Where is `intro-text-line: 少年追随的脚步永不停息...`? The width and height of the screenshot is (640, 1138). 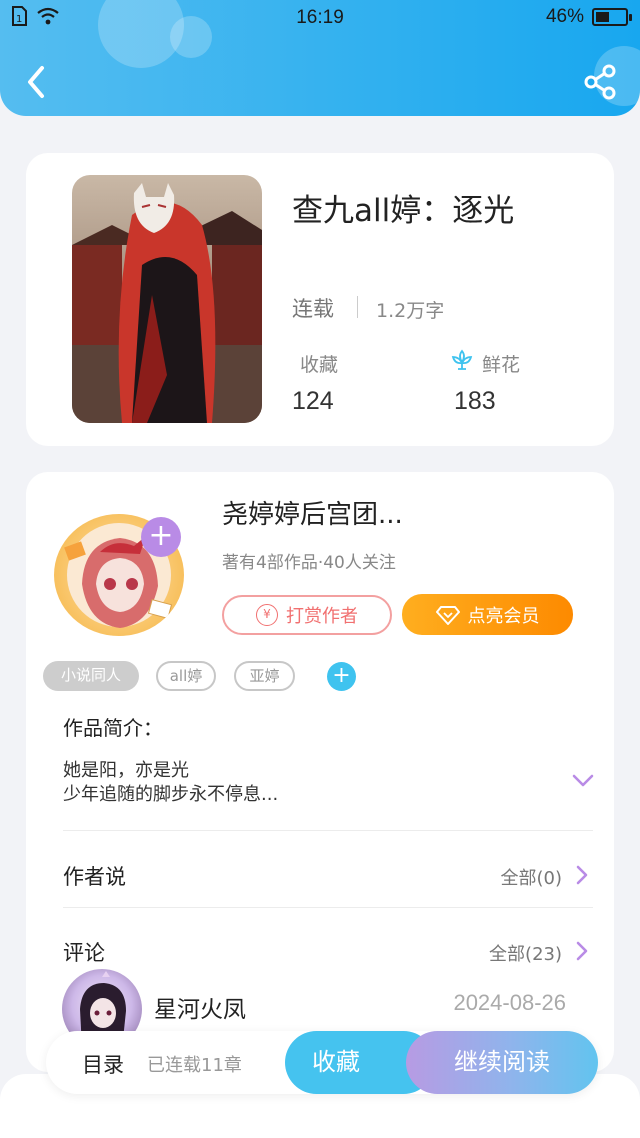
intro-text-line: 少年追随的脚步永不停息... is located at coordinates (171, 794).